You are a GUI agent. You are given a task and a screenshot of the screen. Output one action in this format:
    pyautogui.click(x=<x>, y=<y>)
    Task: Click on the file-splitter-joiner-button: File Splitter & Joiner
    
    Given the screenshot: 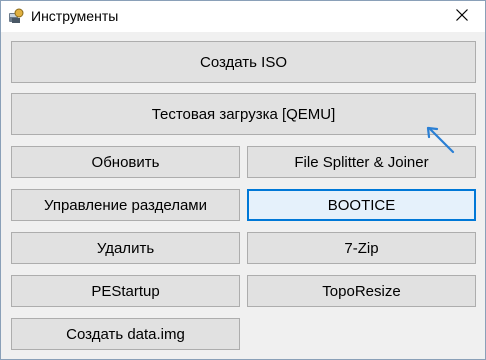 What is the action you would take?
    pyautogui.click(x=361, y=162)
    